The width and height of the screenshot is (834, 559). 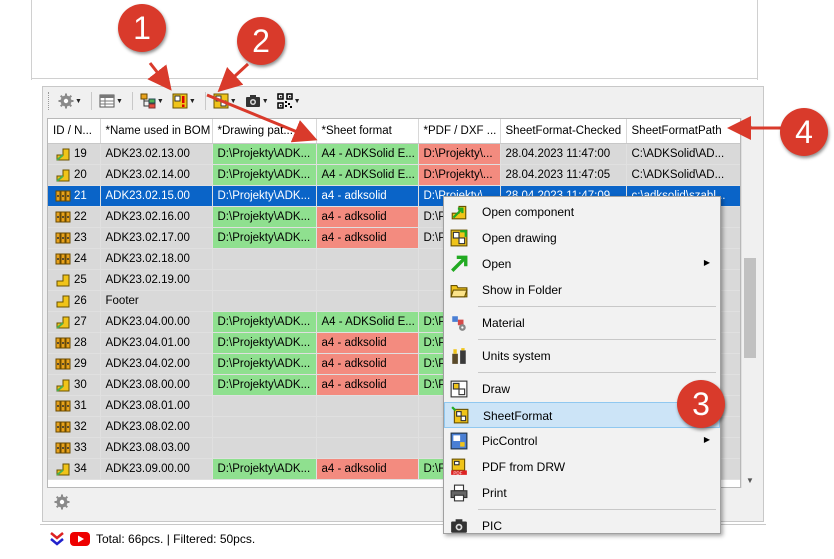 I want to click on callout-3: 3, so click(x=701, y=404).